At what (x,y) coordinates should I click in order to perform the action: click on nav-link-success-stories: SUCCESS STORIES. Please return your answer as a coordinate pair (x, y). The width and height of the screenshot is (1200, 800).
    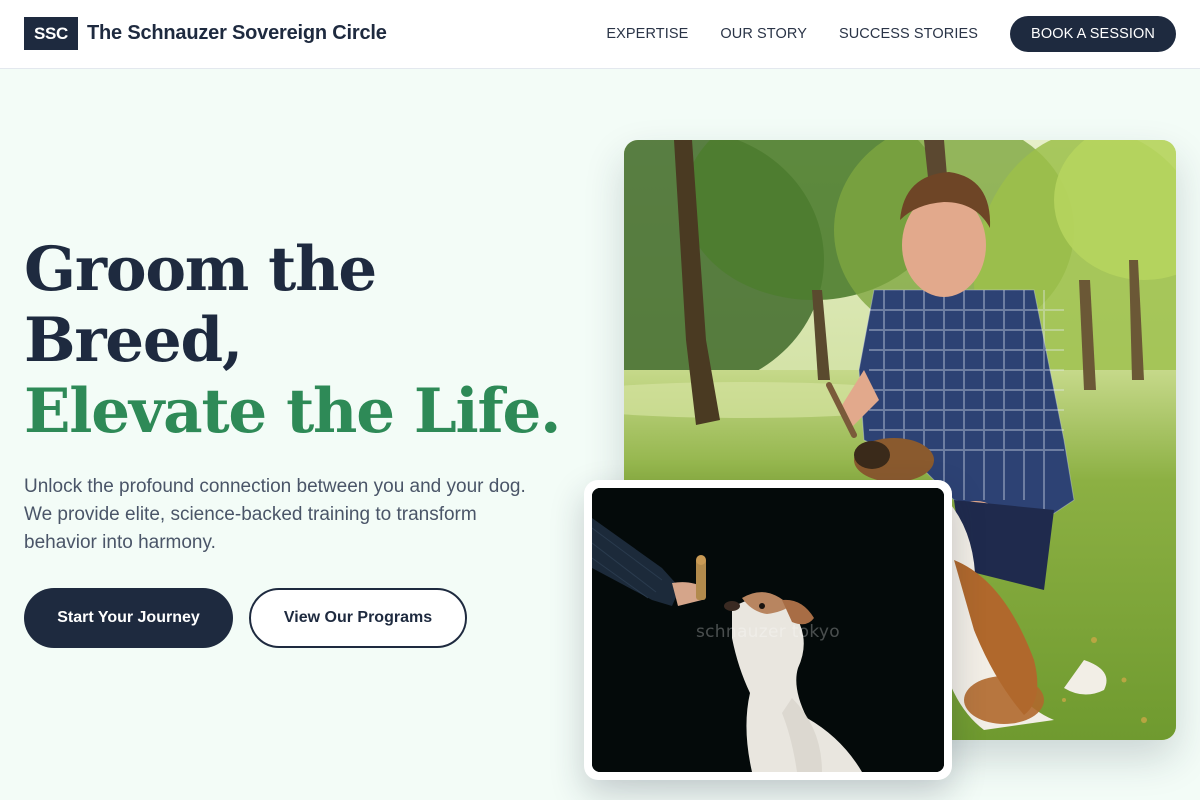
    Looking at the image, I should click on (908, 34).